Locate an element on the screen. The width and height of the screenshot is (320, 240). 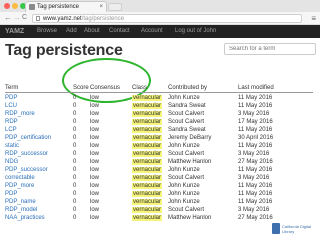
term-link: LCP is located at coordinates (11, 130).